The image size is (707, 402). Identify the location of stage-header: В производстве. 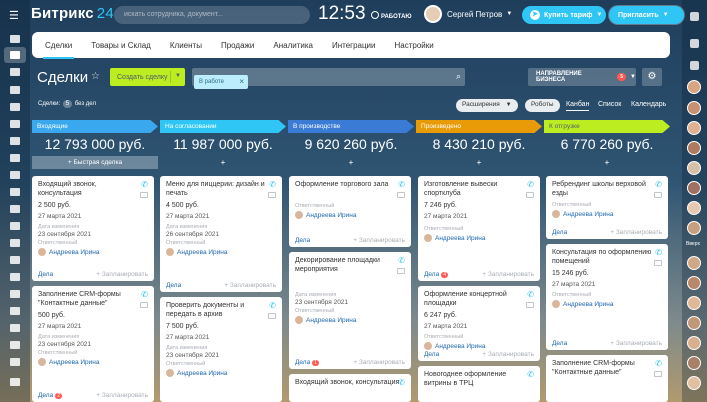
(351, 126).